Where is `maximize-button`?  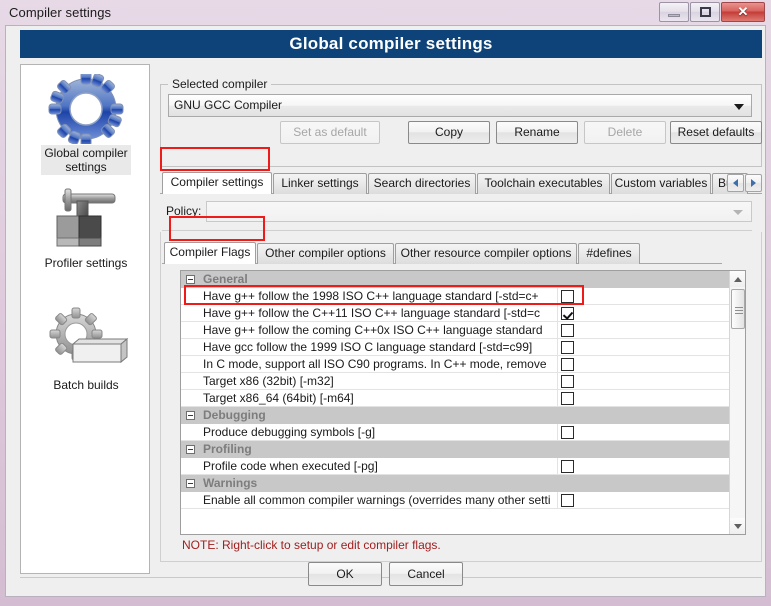
maximize-button is located at coordinates (705, 12).